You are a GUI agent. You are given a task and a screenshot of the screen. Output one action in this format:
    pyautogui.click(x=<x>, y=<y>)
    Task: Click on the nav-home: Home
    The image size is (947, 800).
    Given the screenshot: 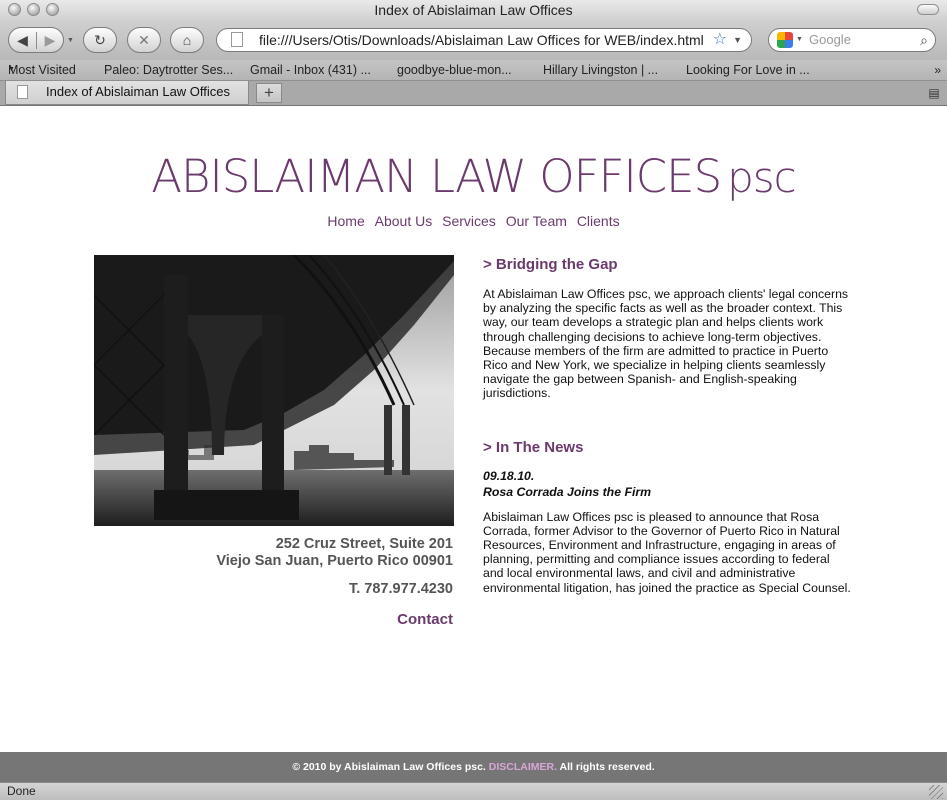 What is the action you would take?
    pyautogui.click(x=345, y=221)
    